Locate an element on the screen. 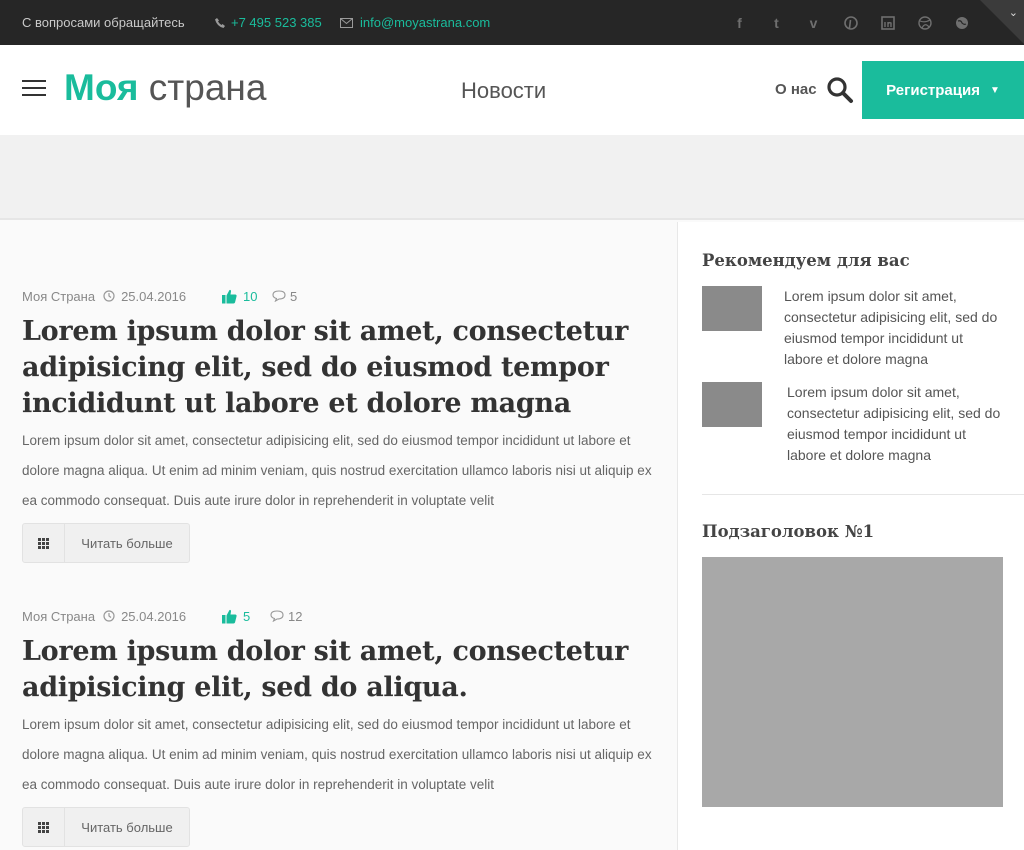 The image size is (1024, 850). globe-icon is located at coordinates (961, 22).